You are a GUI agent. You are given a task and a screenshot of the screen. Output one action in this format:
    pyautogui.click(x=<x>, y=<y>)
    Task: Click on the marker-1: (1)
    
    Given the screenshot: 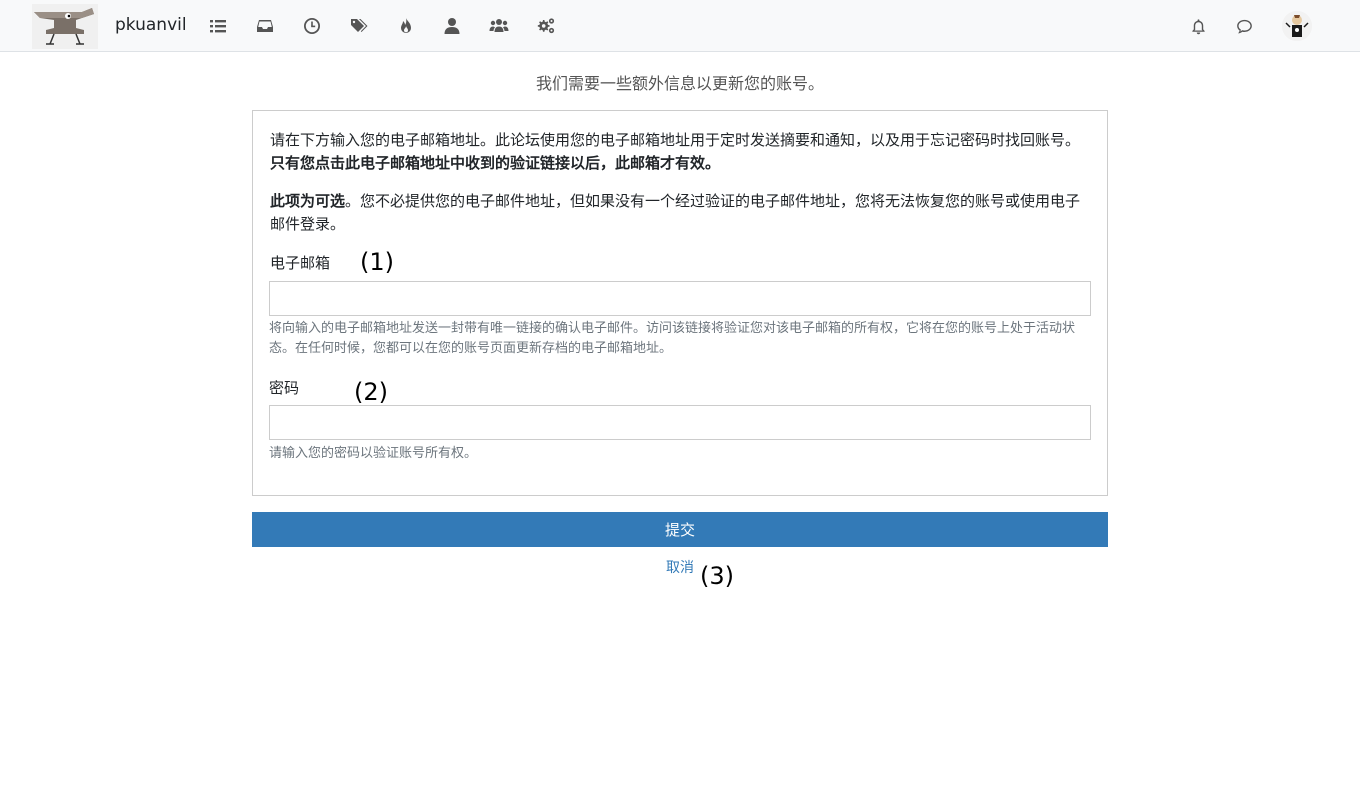 What is the action you would take?
    pyautogui.click(x=377, y=262)
    